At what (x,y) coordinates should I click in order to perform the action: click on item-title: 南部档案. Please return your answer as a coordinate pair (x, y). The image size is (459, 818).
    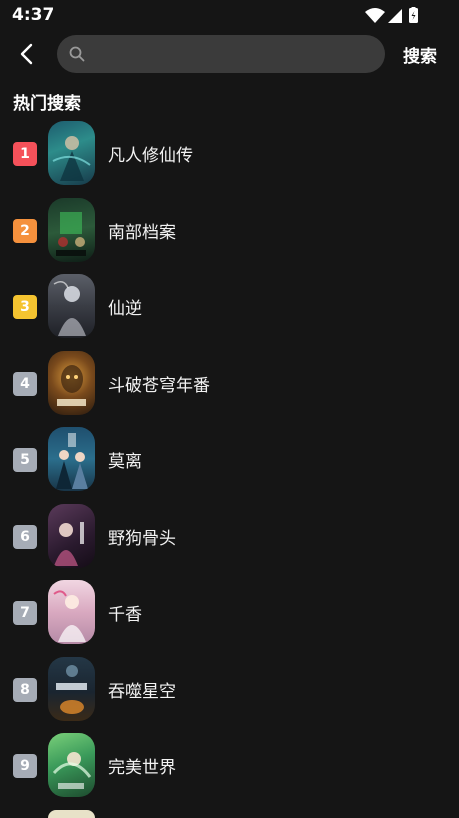
    Looking at the image, I should click on (142, 233).